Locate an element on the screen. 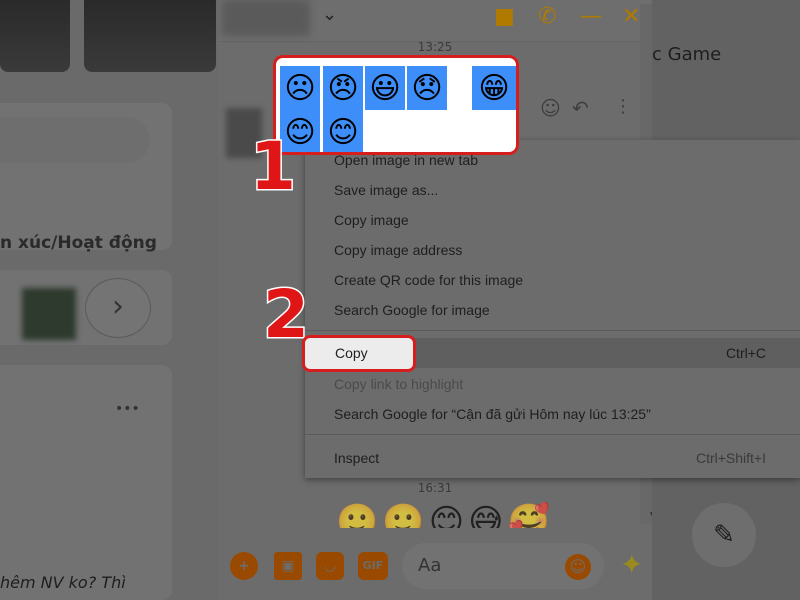 The height and width of the screenshot is (600, 800). menu-item-copy-link-highlight: Copy link to highlight is located at coordinates (552, 384).